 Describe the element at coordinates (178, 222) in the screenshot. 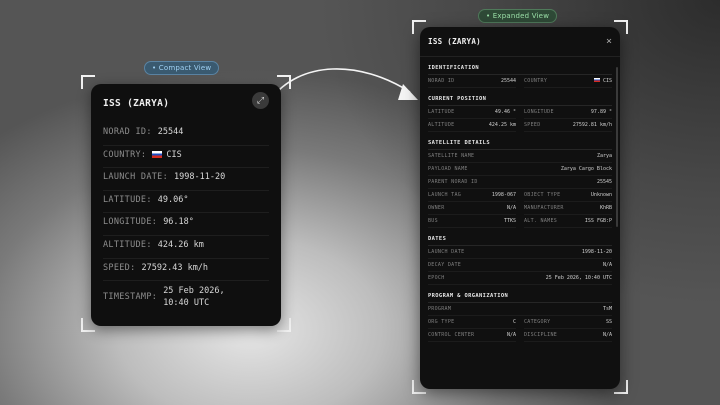

I see `longitude-value: 96.18°` at that location.